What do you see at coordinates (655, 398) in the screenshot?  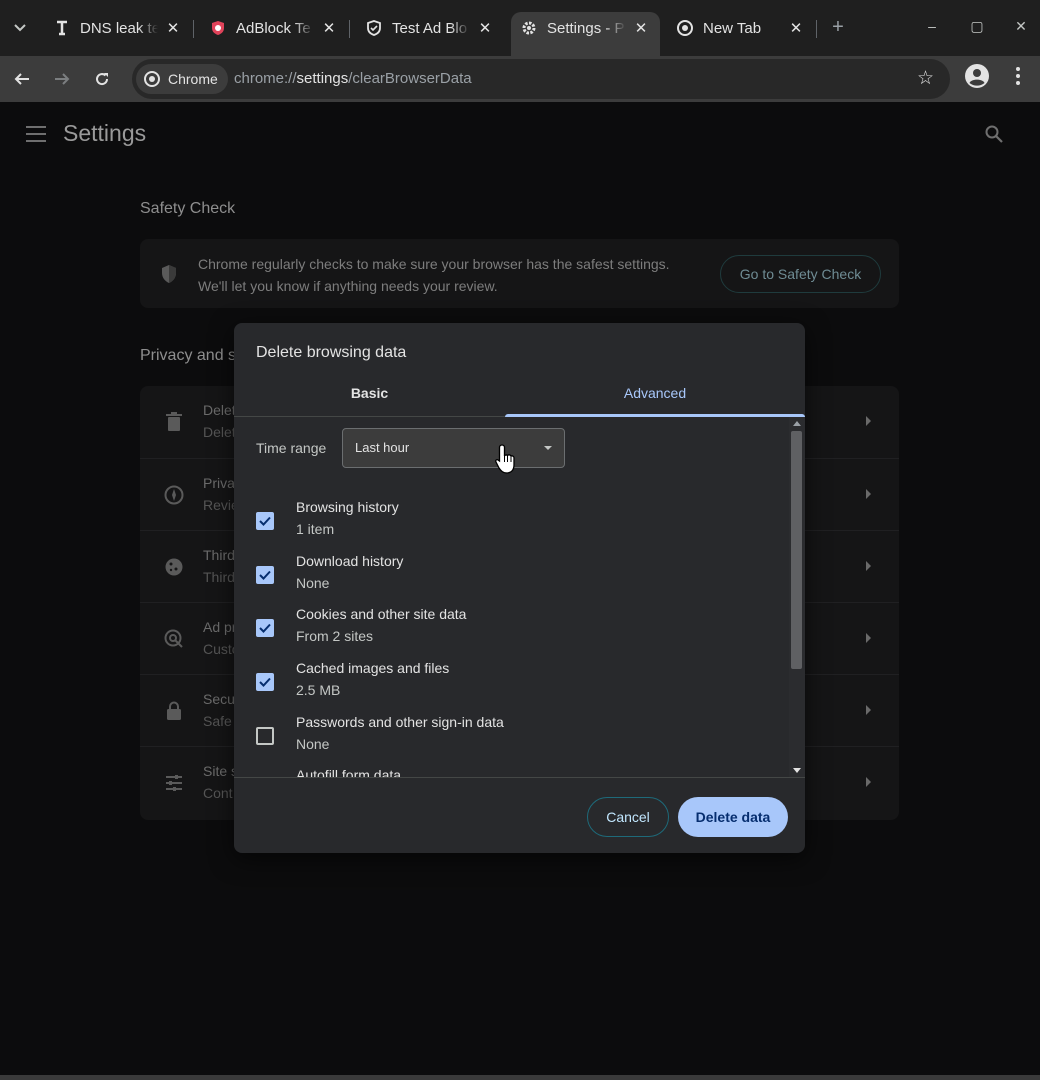 I see `tab-advanced: Advanced` at bounding box center [655, 398].